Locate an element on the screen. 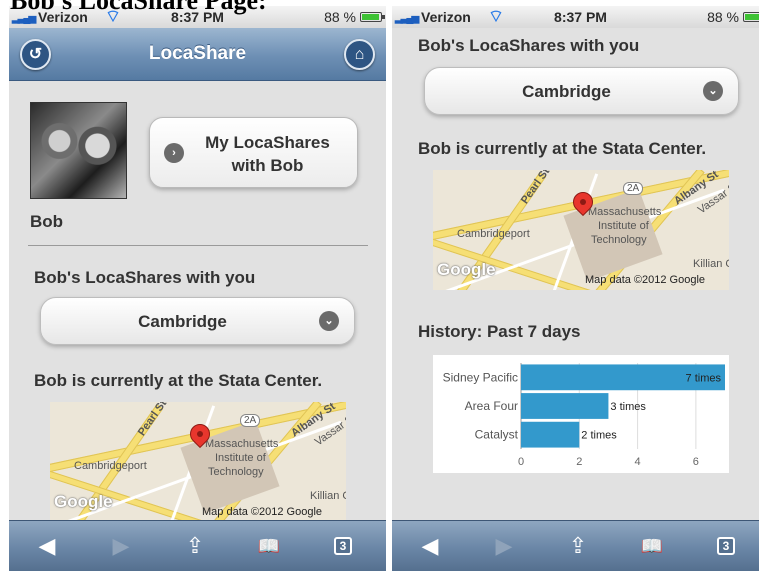  app-title: LocaShare is located at coordinates (197, 53).